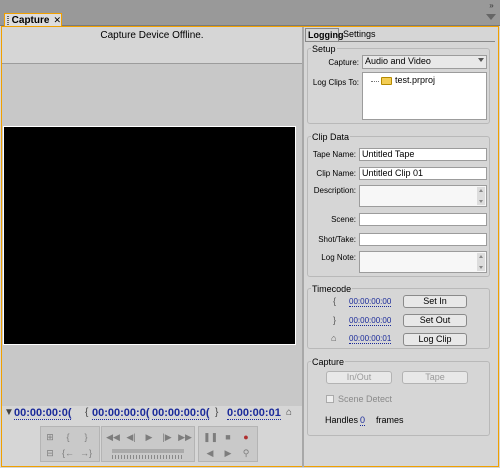 The height and width of the screenshot is (468, 500). What do you see at coordinates (491, 6) in the screenshot?
I see `panel-menu-icon: »` at bounding box center [491, 6].